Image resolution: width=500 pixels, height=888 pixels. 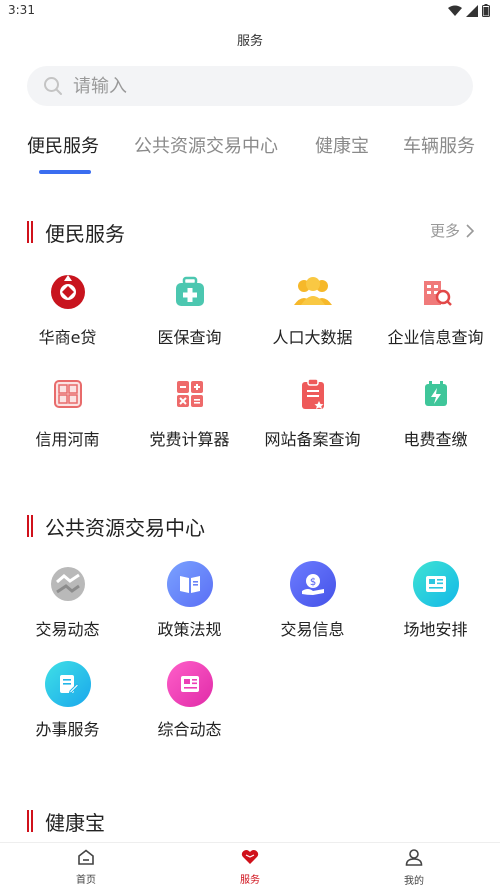 What do you see at coordinates (342, 145) in the screenshot?
I see `tab-jiankang: 健康宝` at bounding box center [342, 145].